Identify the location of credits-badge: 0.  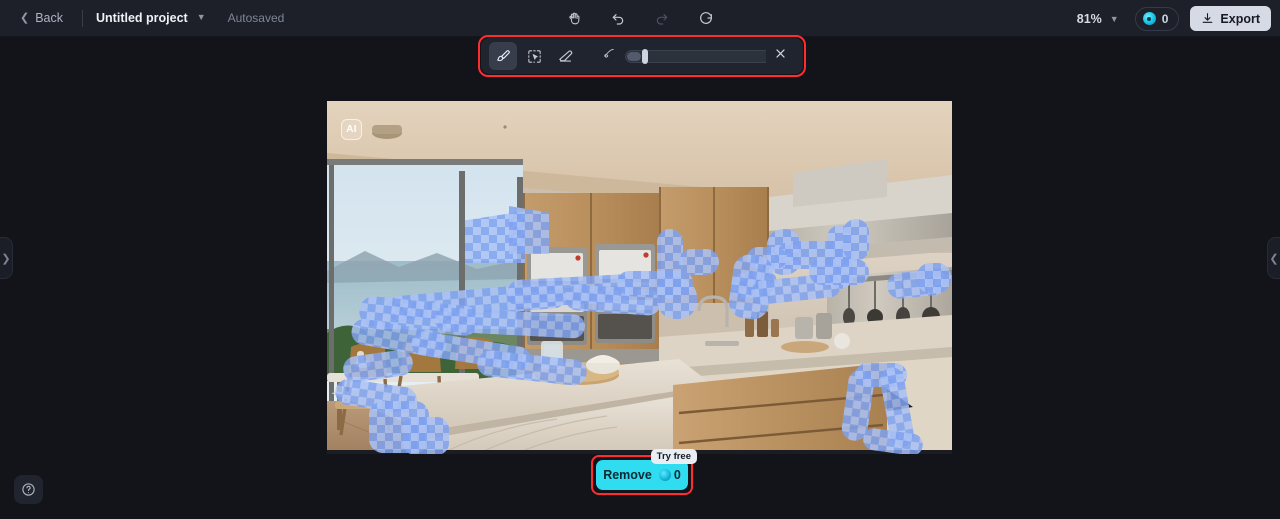
(1157, 18).